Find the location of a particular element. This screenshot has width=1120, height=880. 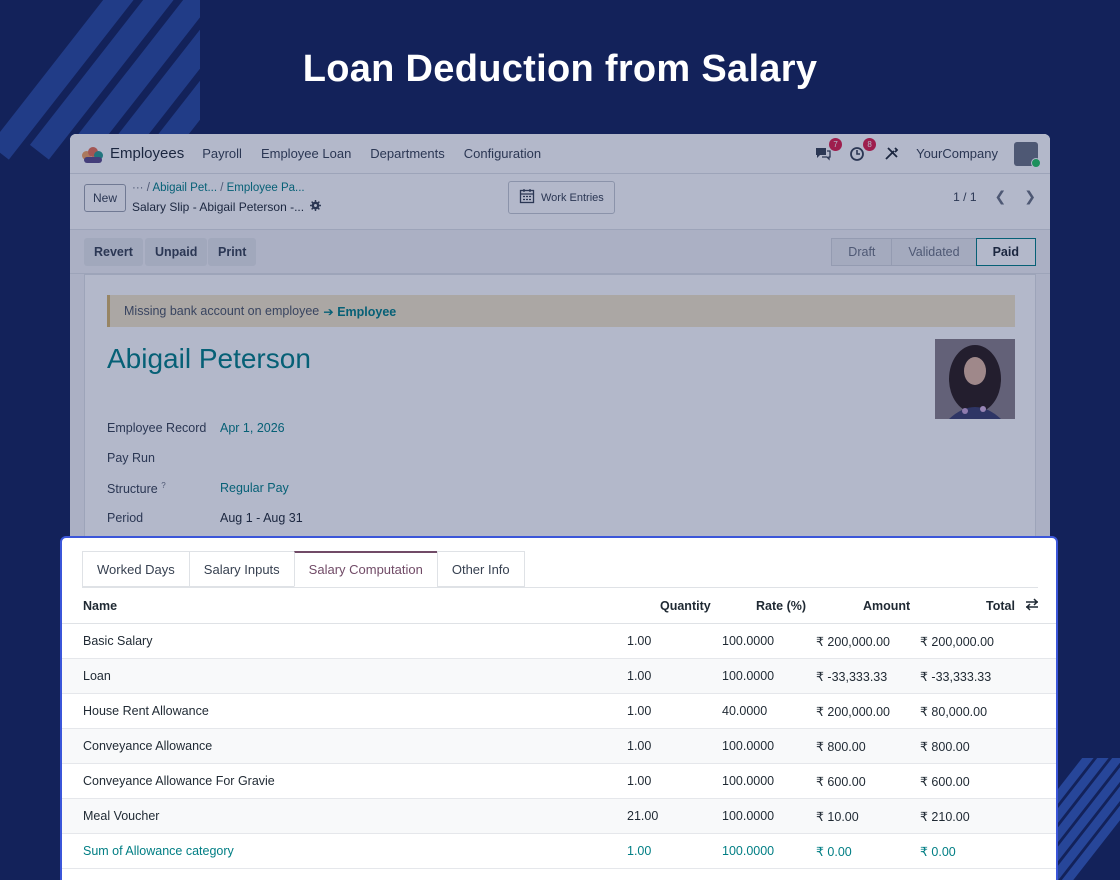

cell-amount: ₹ 200,000.00 is located at coordinates (853, 711).